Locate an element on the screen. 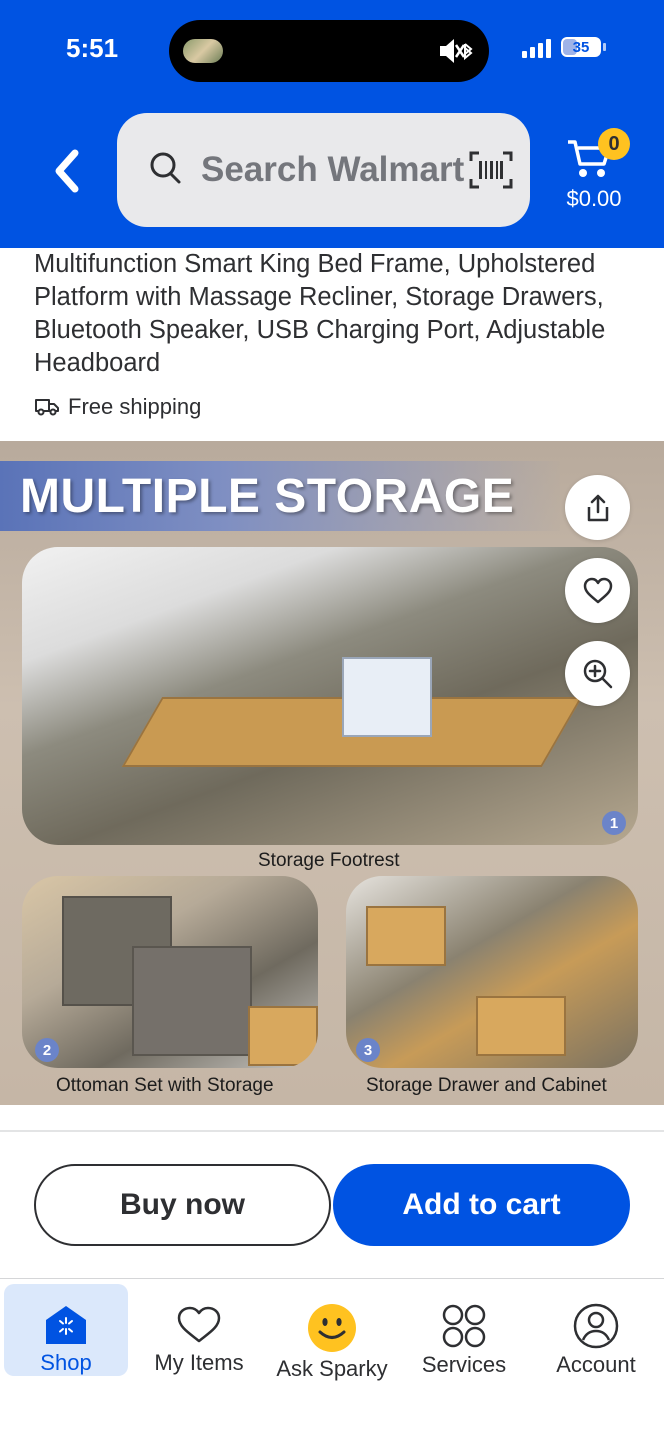 The width and height of the screenshot is (664, 1440). status-indicators: 35 is located at coordinates (564, 47).